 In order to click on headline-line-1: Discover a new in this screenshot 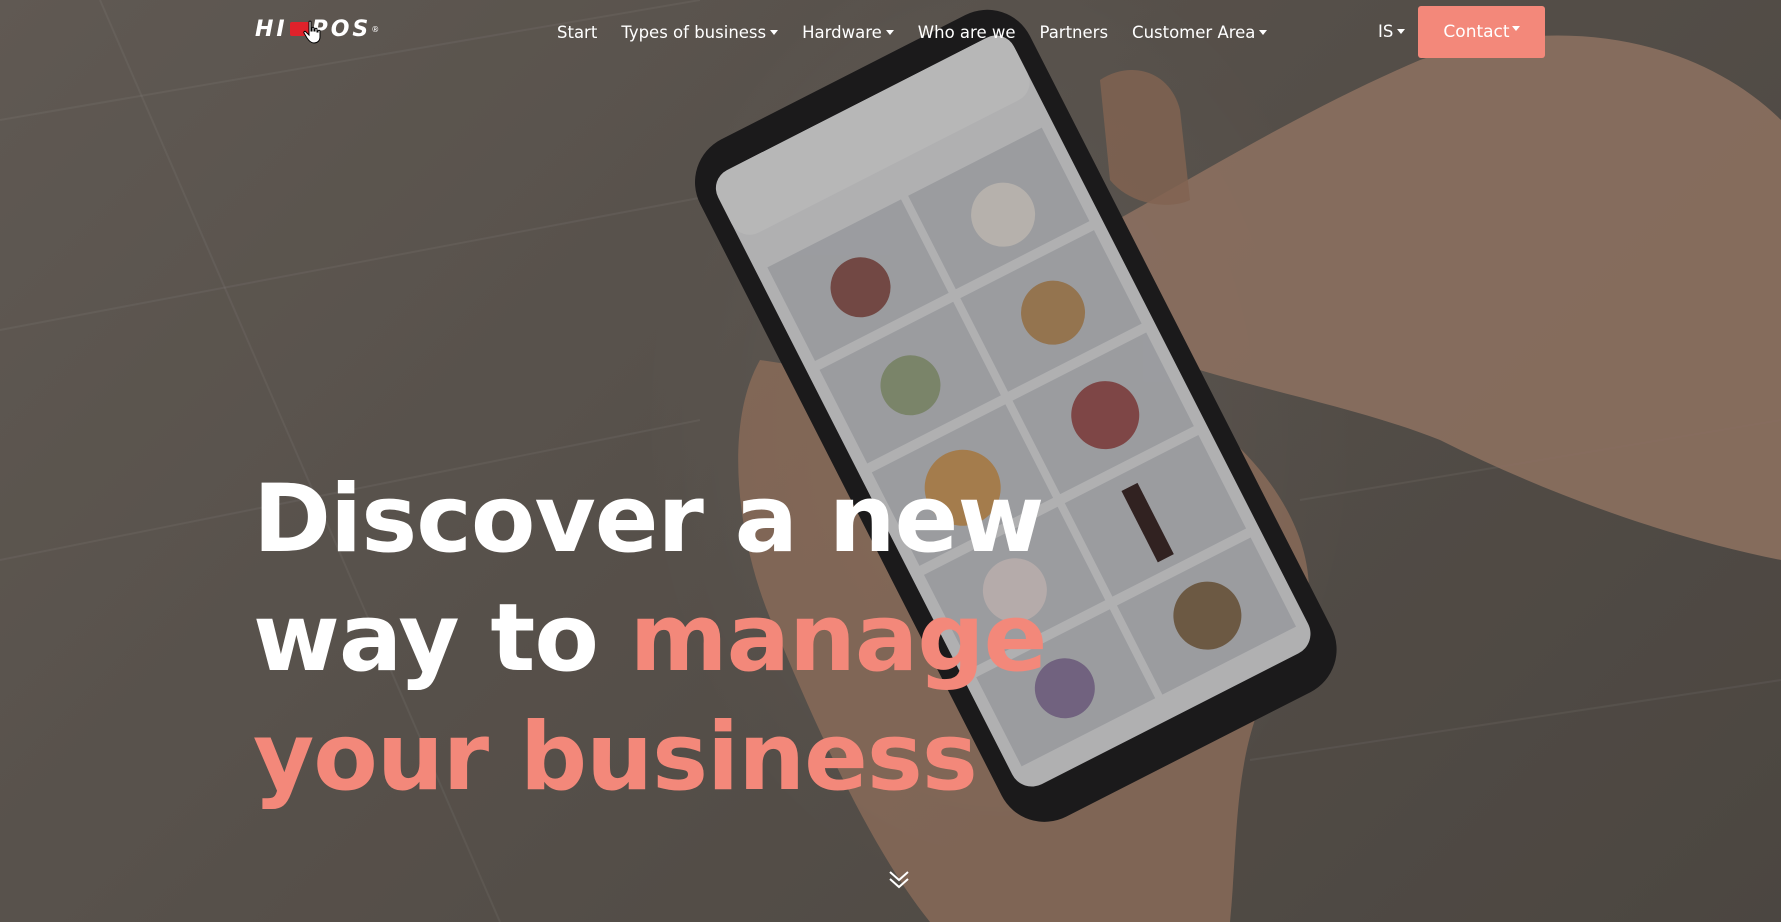, I will do `click(648, 519)`.